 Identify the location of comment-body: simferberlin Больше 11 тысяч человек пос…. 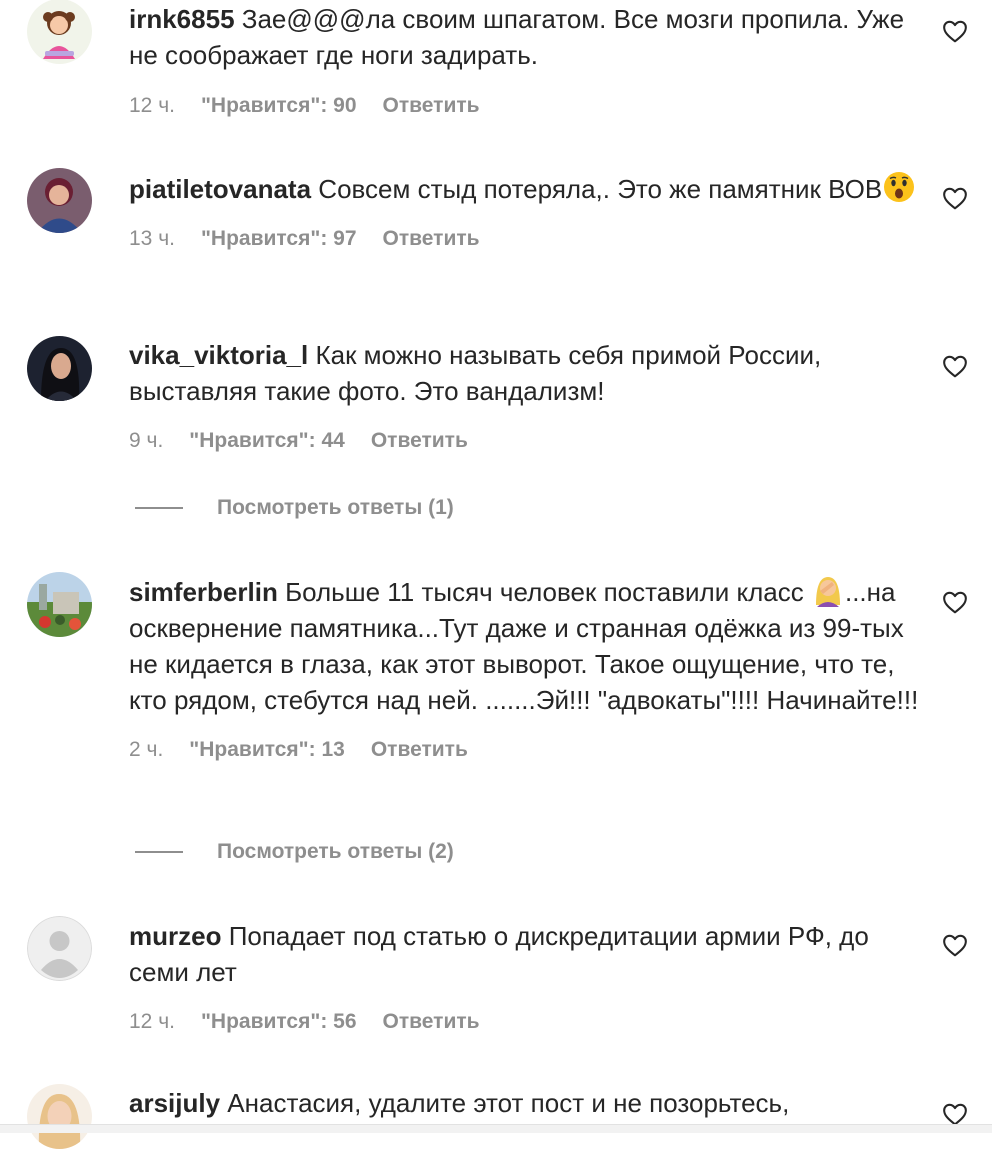
(524, 668).